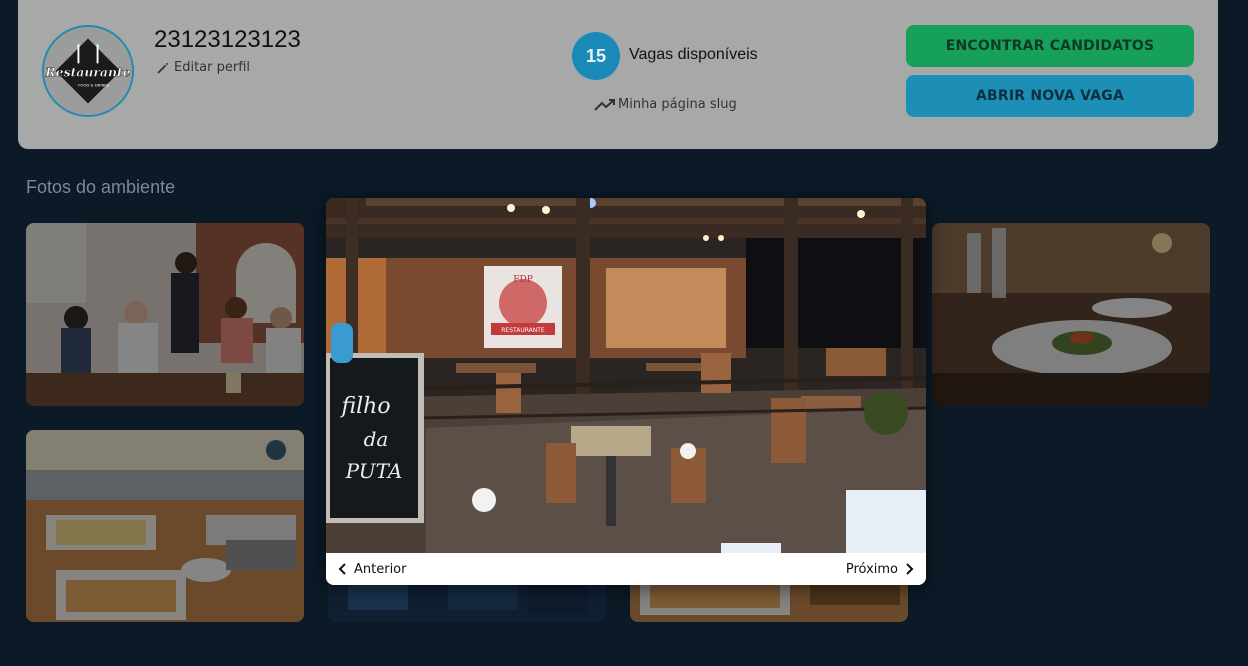  What do you see at coordinates (1071, 314) in the screenshot?
I see `gallery-photo-table-dish` at bounding box center [1071, 314].